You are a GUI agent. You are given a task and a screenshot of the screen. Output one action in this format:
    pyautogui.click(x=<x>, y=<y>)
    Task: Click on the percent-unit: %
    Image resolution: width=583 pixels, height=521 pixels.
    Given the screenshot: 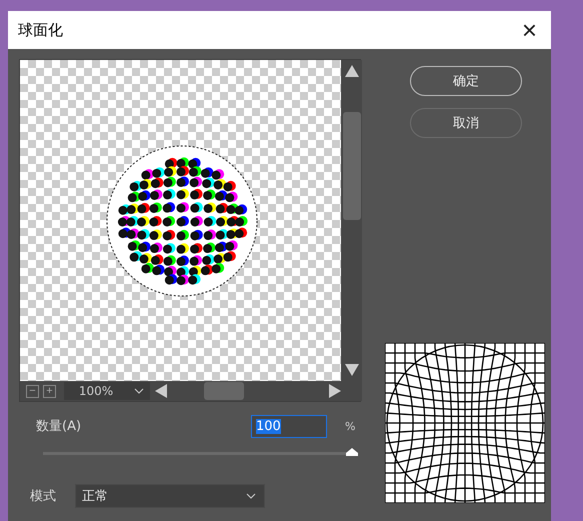 What is the action you would take?
    pyautogui.click(x=350, y=426)
    